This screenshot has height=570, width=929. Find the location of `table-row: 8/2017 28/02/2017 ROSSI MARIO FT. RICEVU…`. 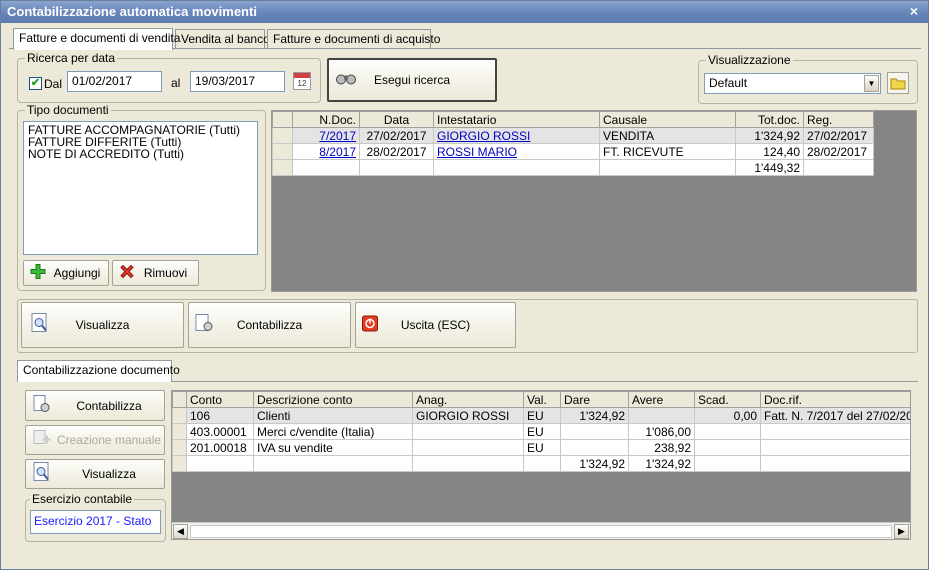

table-row: 8/2017 28/02/2017 ROSSI MARIO FT. RICEVU… is located at coordinates (573, 151).